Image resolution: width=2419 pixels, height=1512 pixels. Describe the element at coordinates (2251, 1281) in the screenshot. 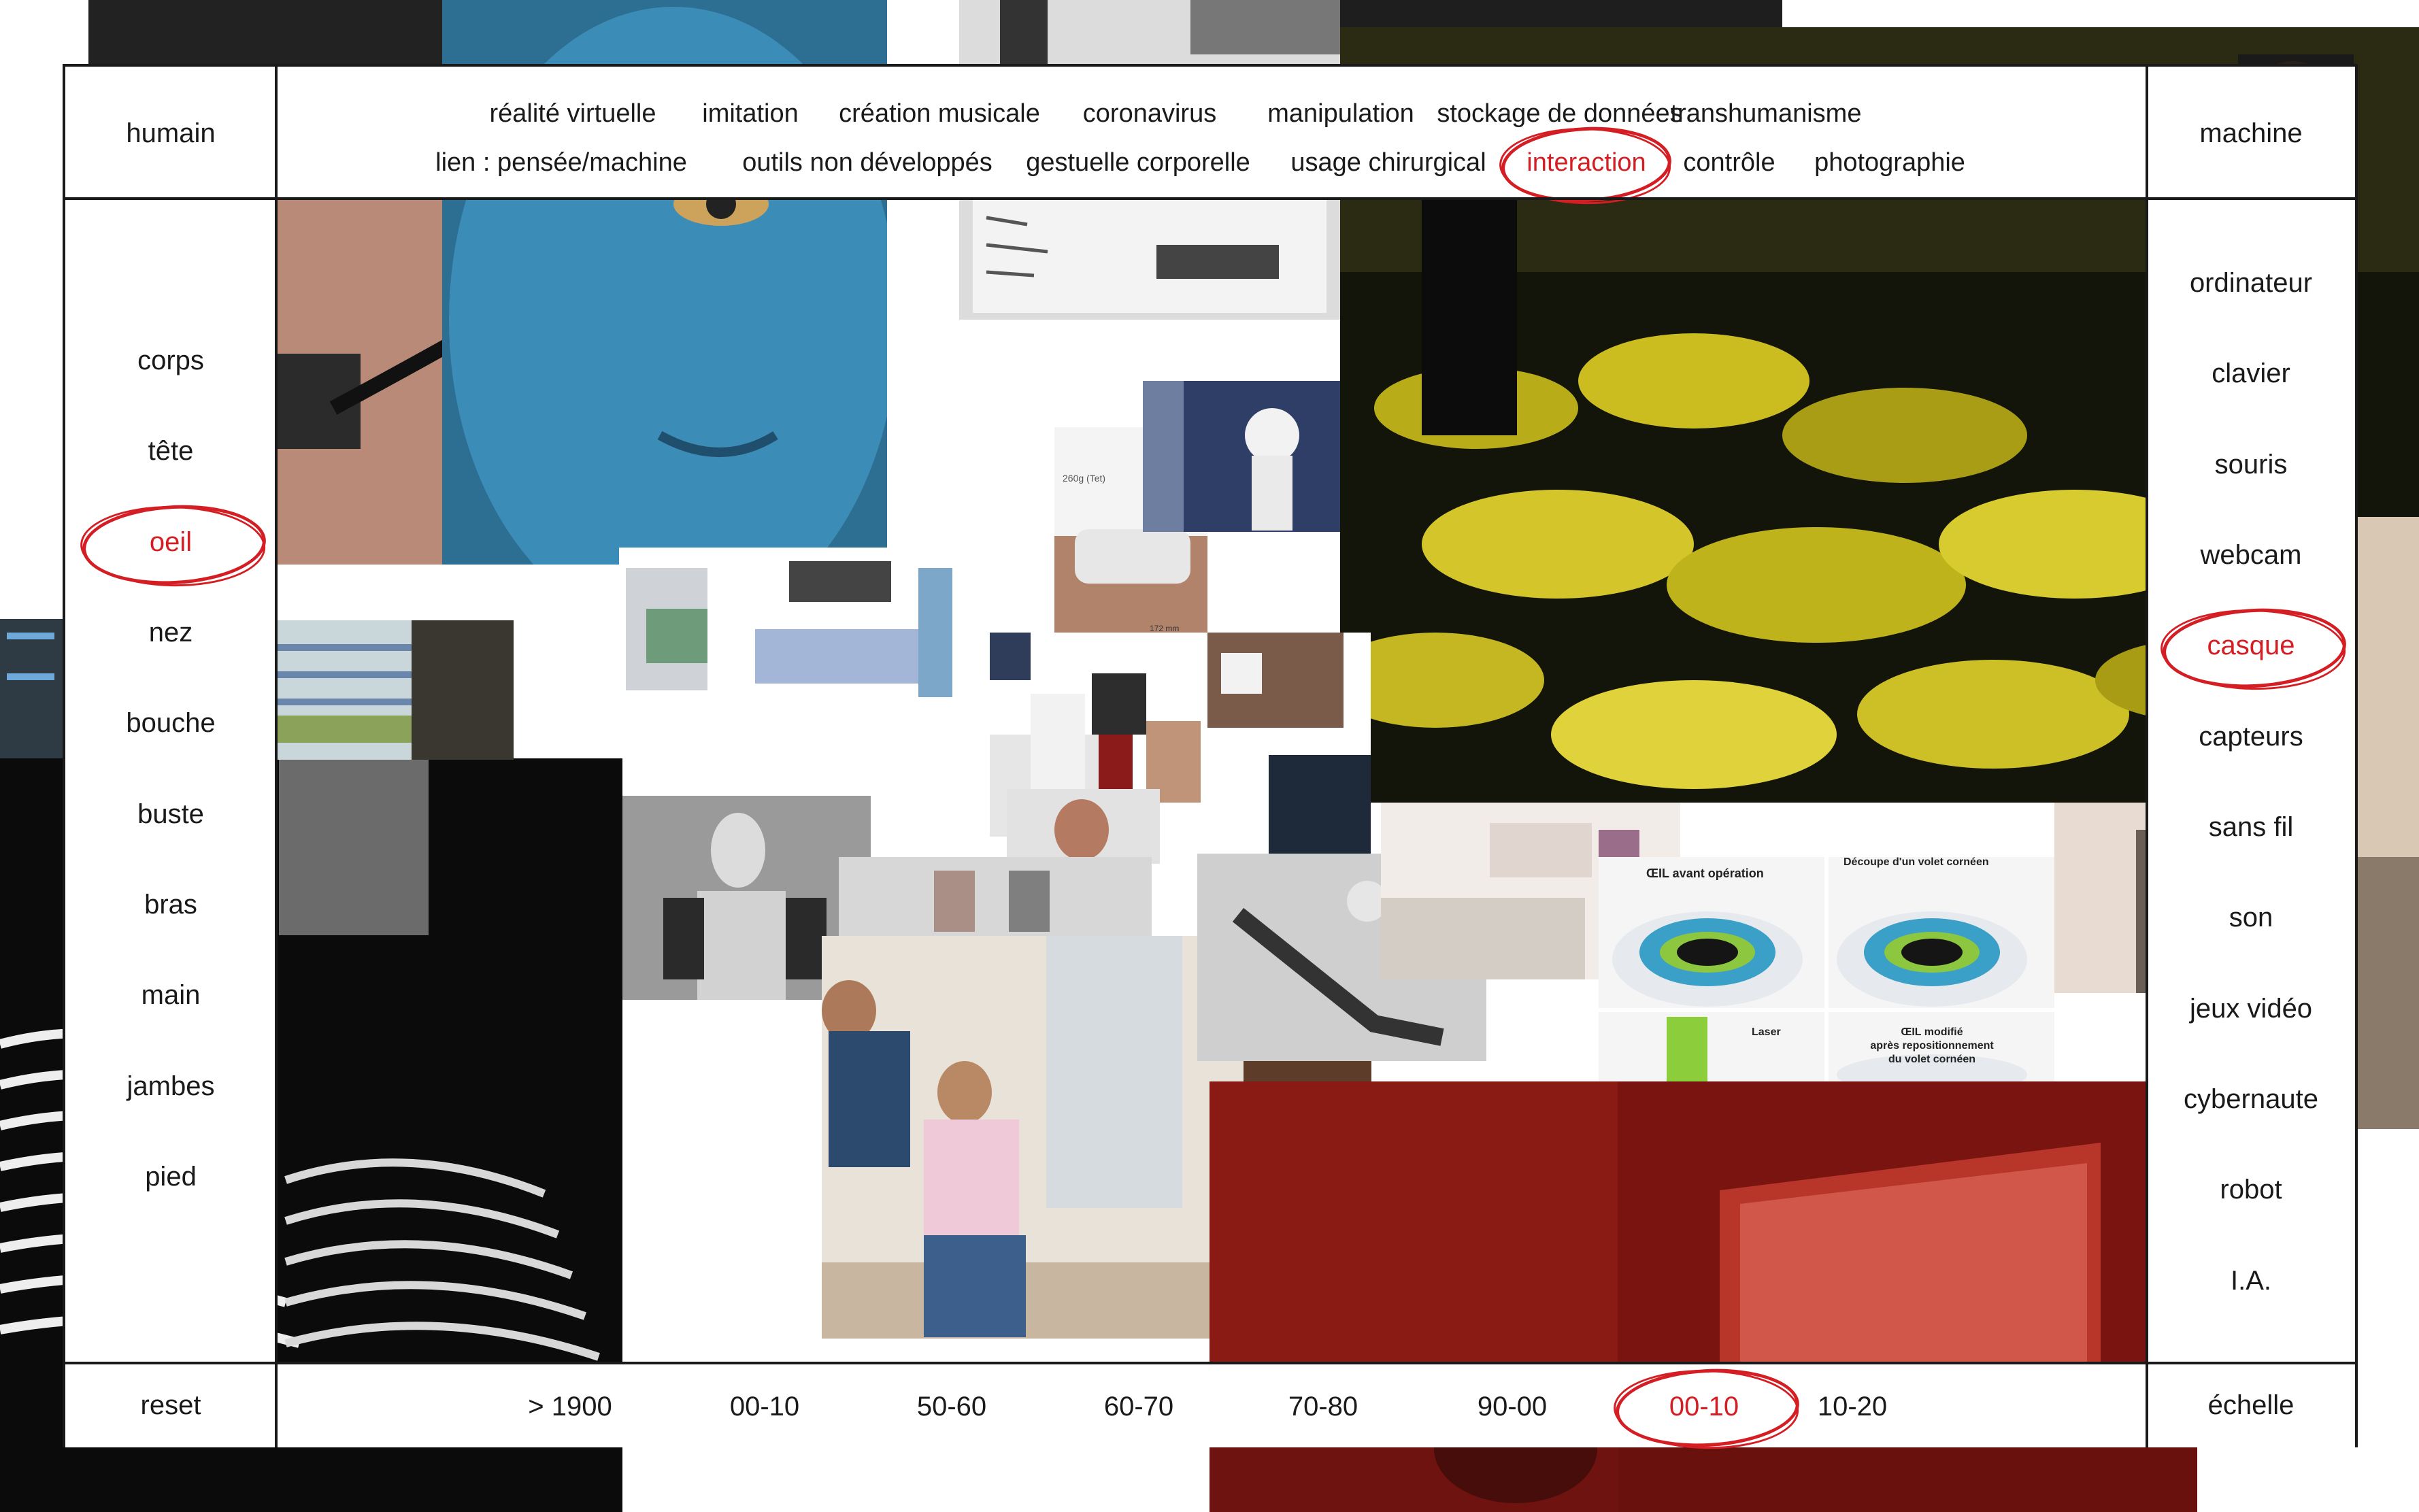

I see `machine-item-ia: I.A.` at that location.